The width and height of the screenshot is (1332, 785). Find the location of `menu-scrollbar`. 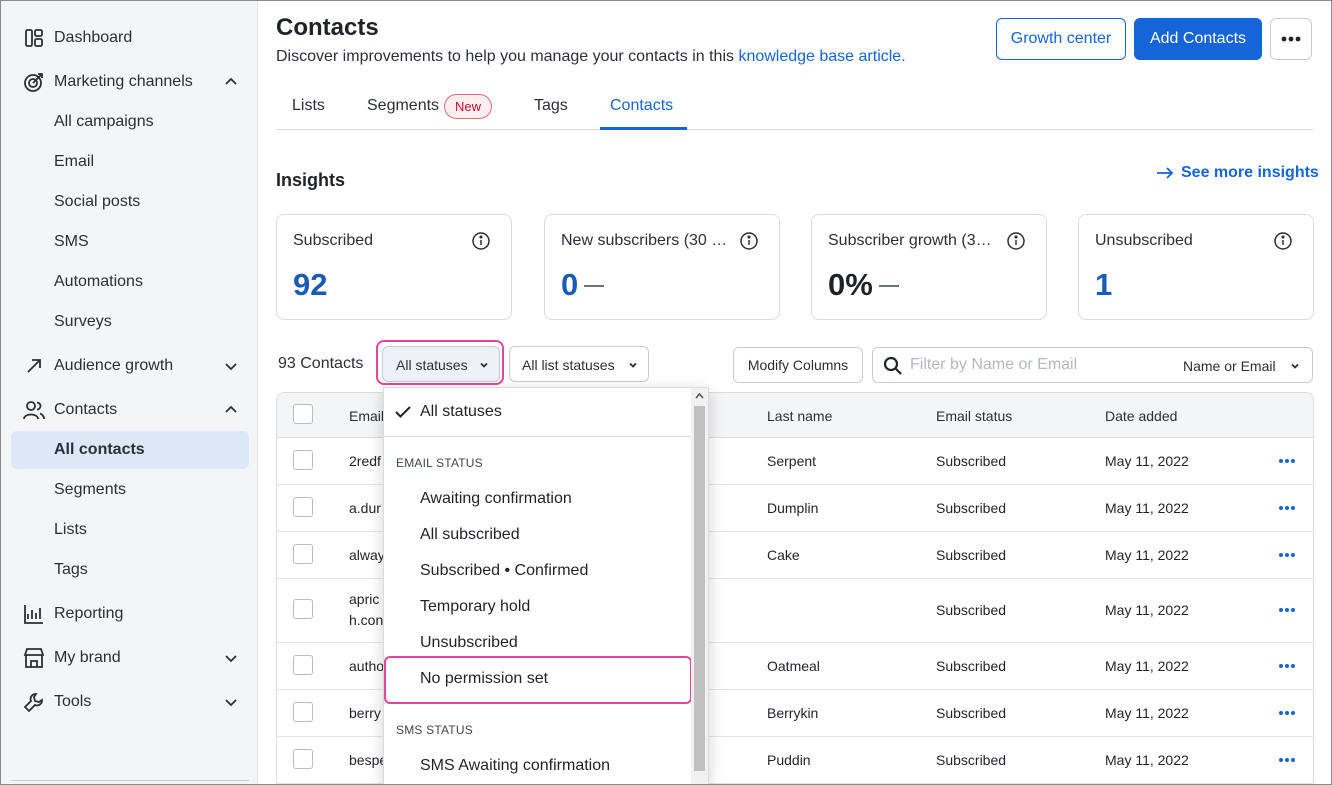

menu-scrollbar is located at coordinates (699, 586).